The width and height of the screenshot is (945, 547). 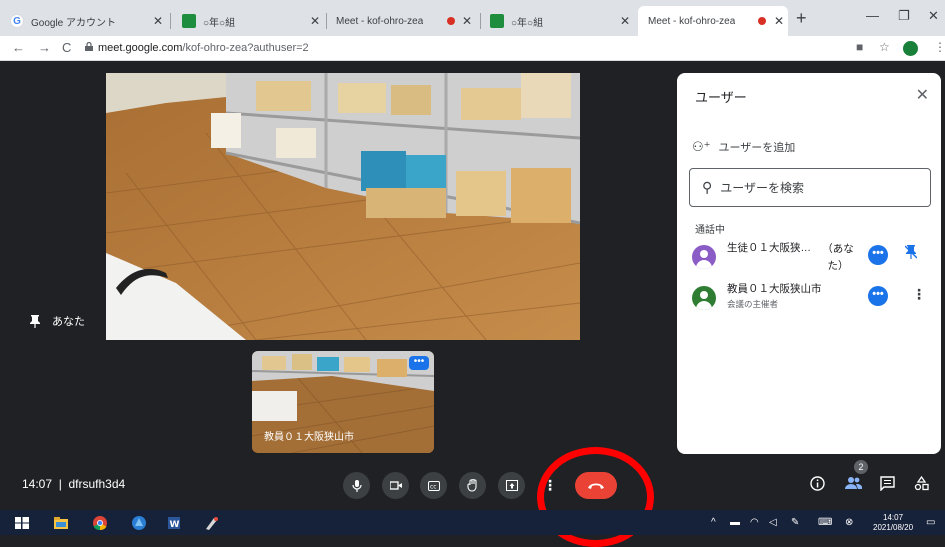 What do you see at coordinates (939, 47) in the screenshot?
I see `browser-menu-icon: ⋮` at bounding box center [939, 47].